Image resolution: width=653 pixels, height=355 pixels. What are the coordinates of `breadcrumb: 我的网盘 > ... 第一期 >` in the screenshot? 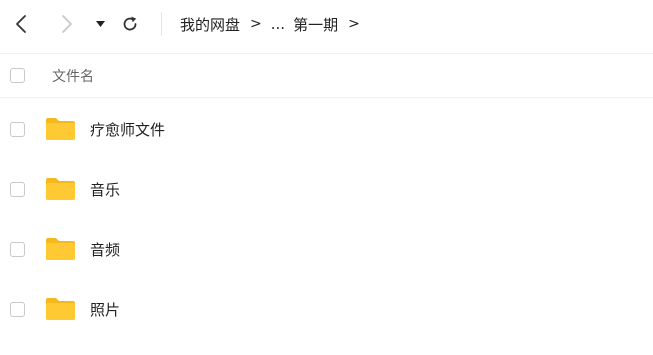 It's located at (274, 24).